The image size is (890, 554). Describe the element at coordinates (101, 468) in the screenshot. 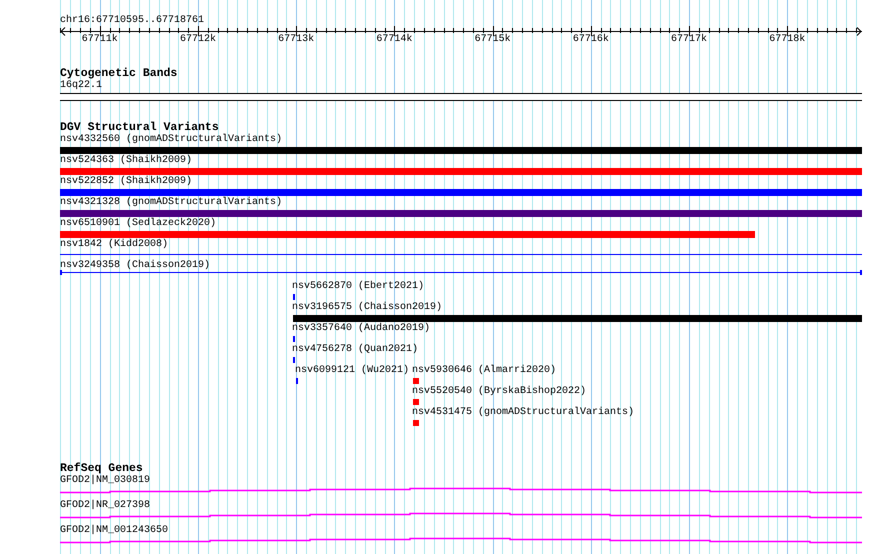

I see `track-title: RefSeq Genes` at that location.